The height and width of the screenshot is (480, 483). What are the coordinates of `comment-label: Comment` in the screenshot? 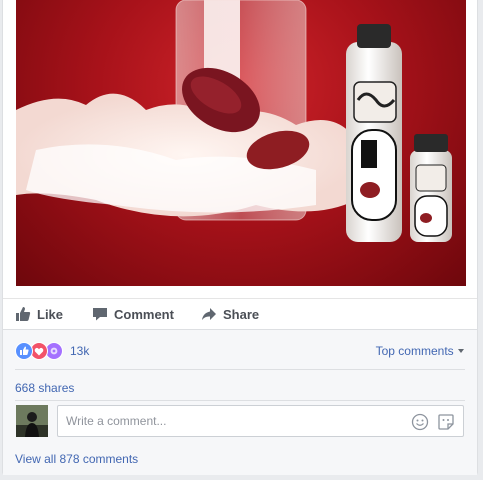 It's located at (144, 314).